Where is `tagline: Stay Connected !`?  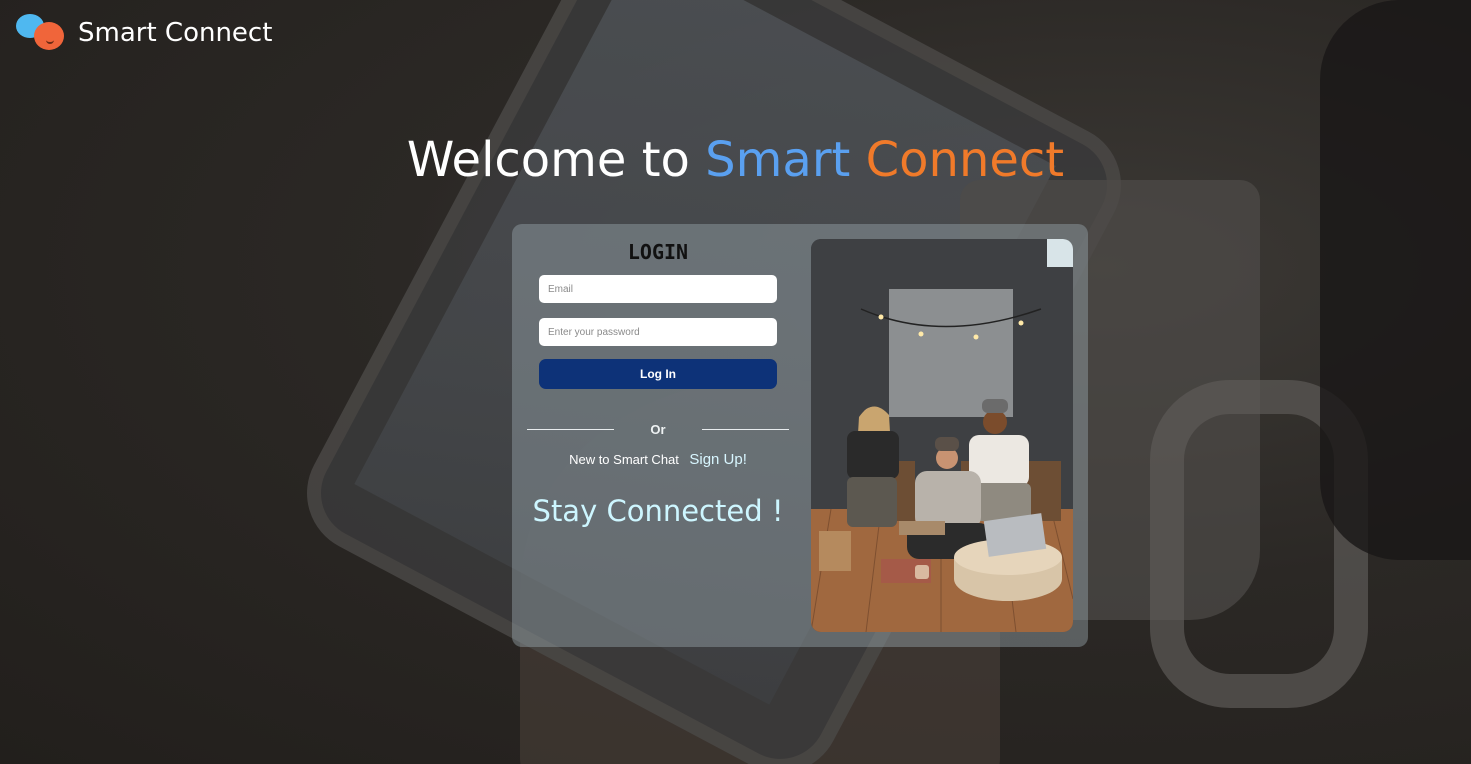 tagline: Stay Connected ! is located at coordinates (658, 511).